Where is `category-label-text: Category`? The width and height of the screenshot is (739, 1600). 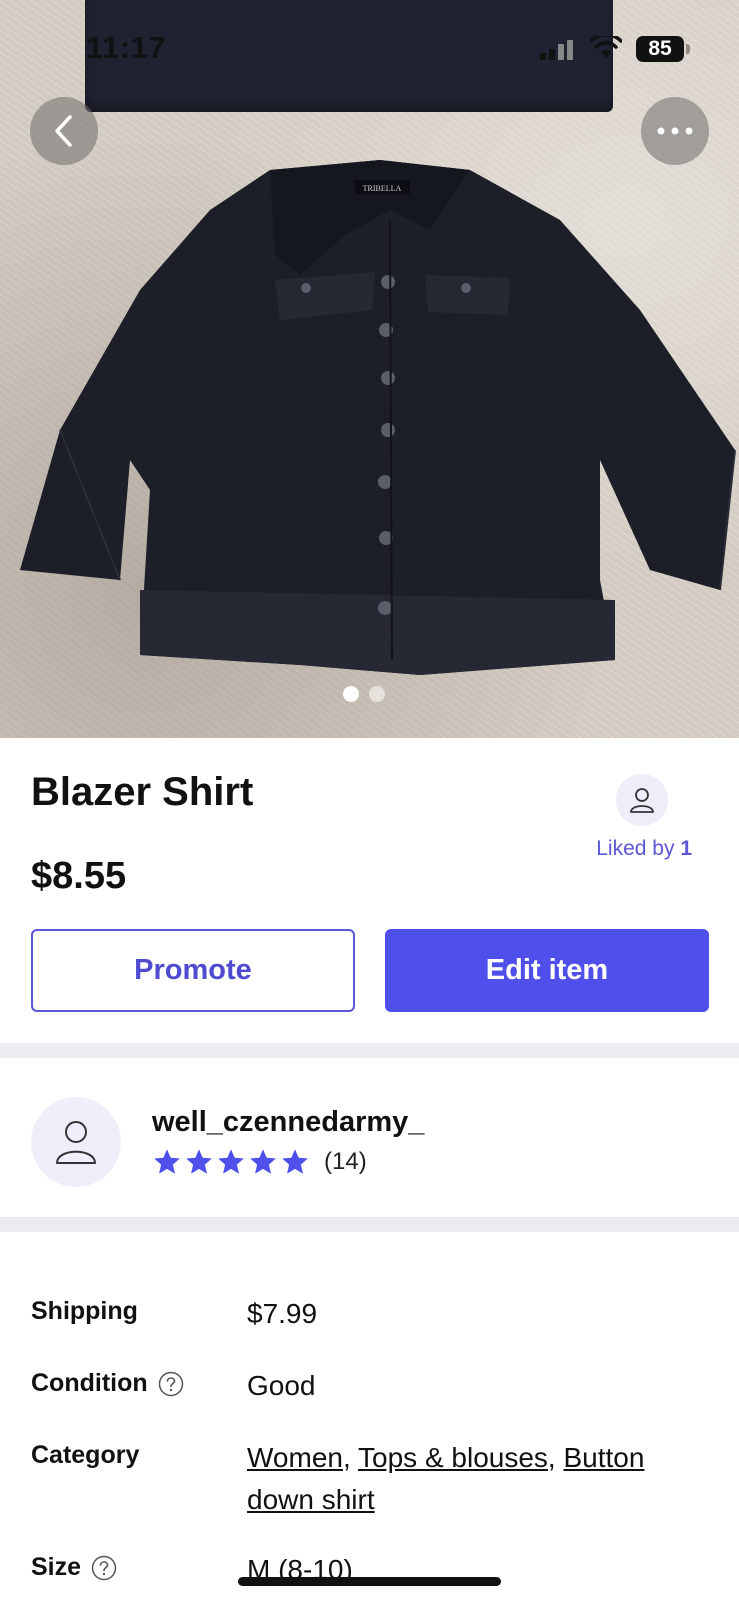
category-label-text: Category is located at coordinates (85, 1455).